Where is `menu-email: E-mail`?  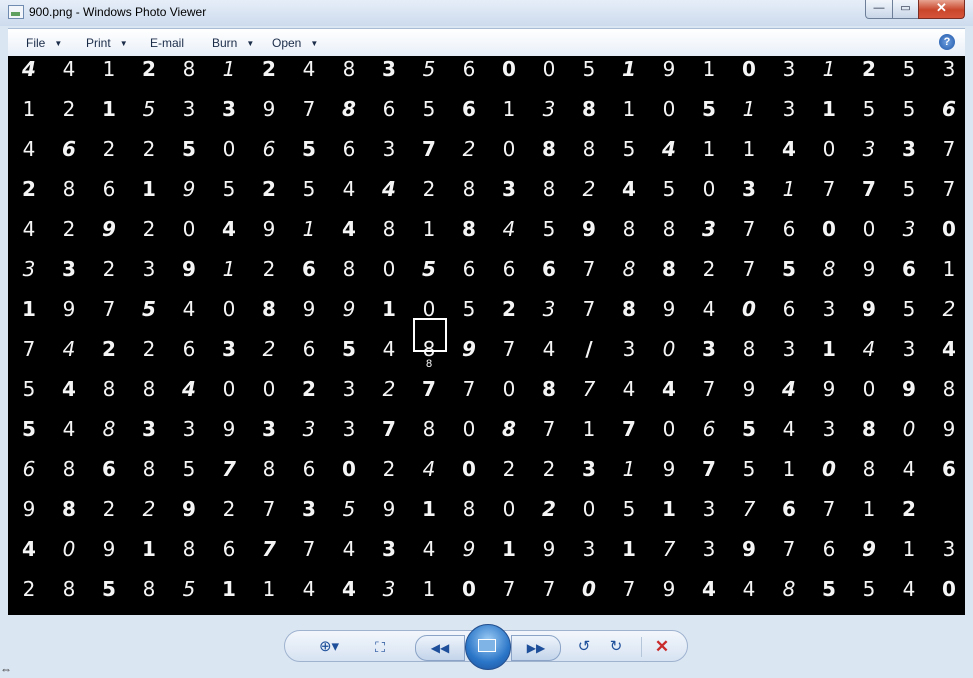 menu-email: E-mail is located at coordinates (167, 43).